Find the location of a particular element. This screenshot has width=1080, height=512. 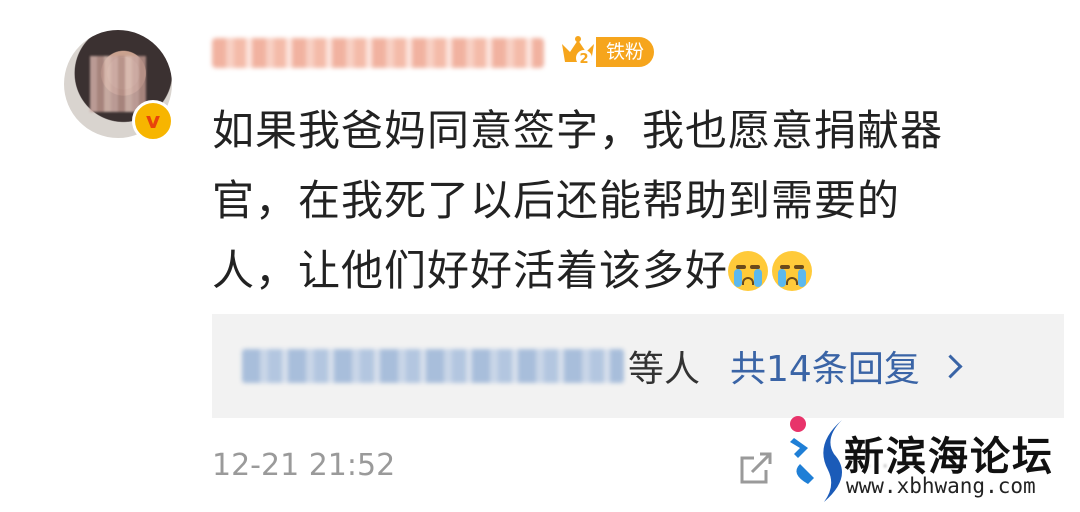

verified-v-icon: v is located at coordinates (153, 121).